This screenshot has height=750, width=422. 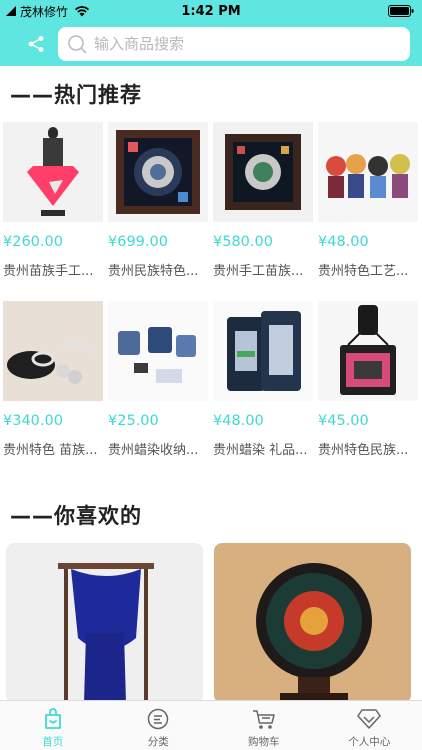 I want to click on hot-section-title: ——热门推荐, so click(x=76, y=95).